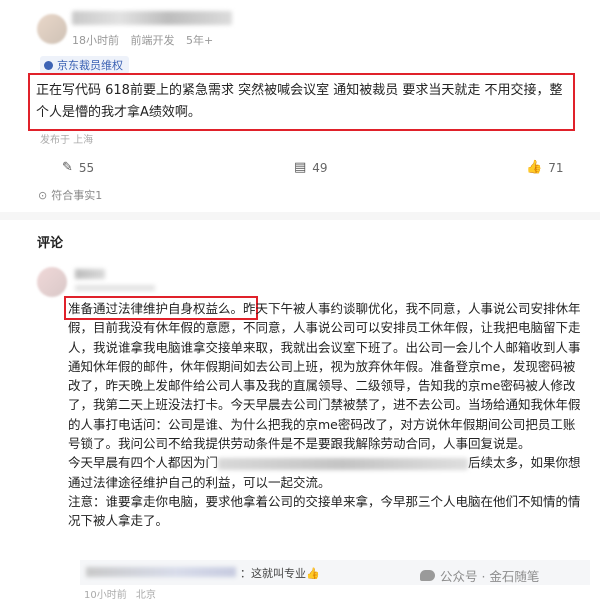 The image size is (600, 602). I want to click on topic-tag-label: 京东裁员维权, so click(90, 65).